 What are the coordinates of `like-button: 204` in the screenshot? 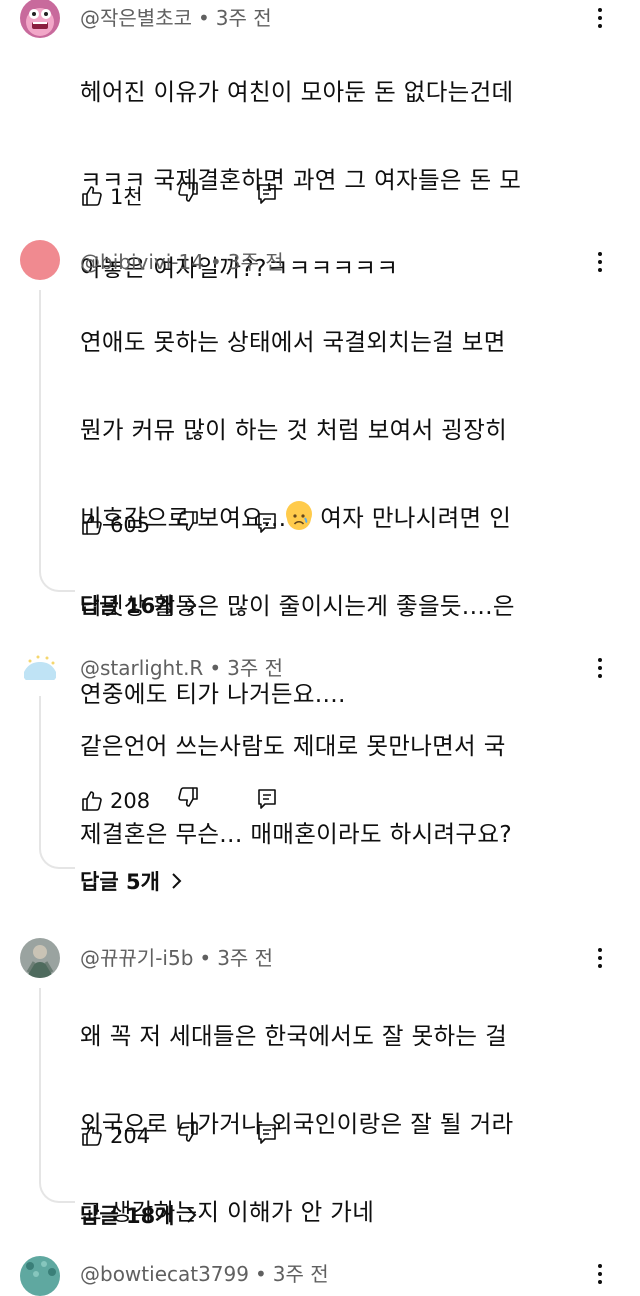 It's located at (115, 1136).